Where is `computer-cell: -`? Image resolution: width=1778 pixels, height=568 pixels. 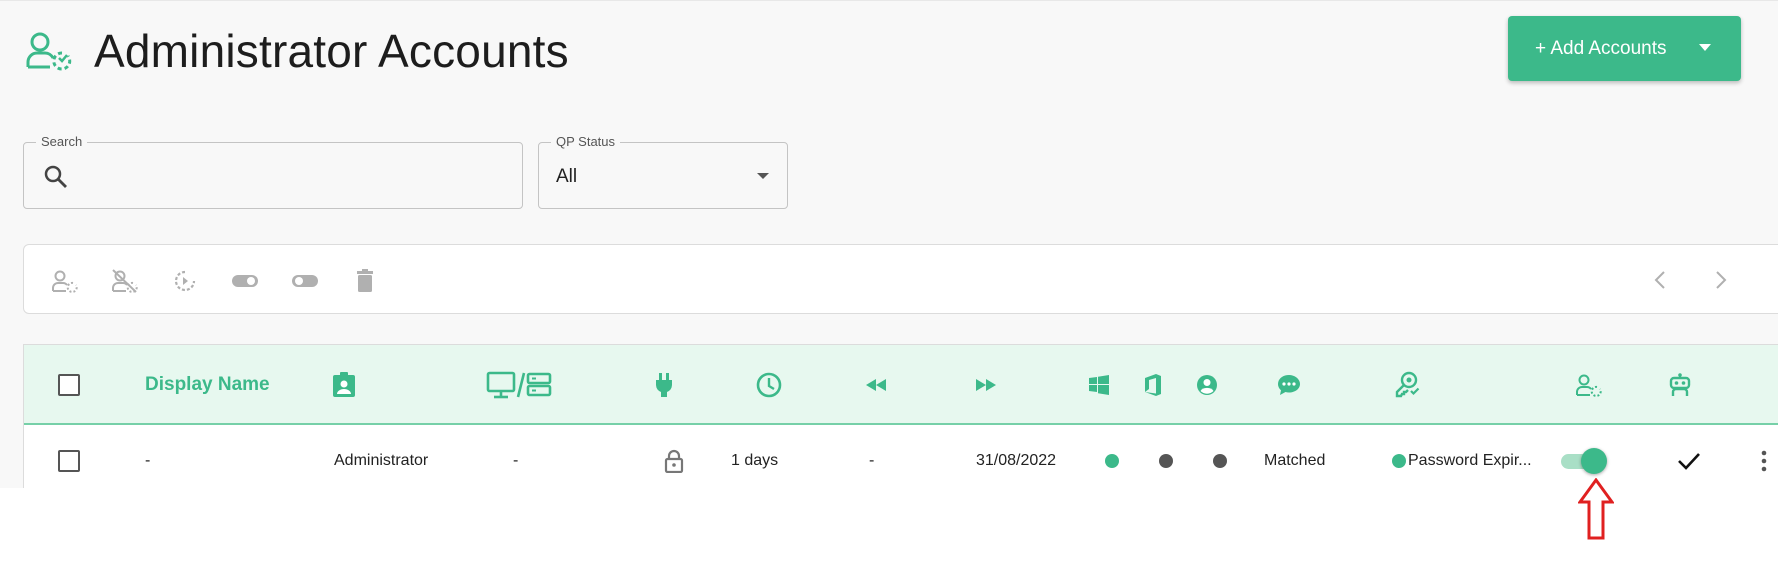 computer-cell: - is located at coordinates (516, 460).